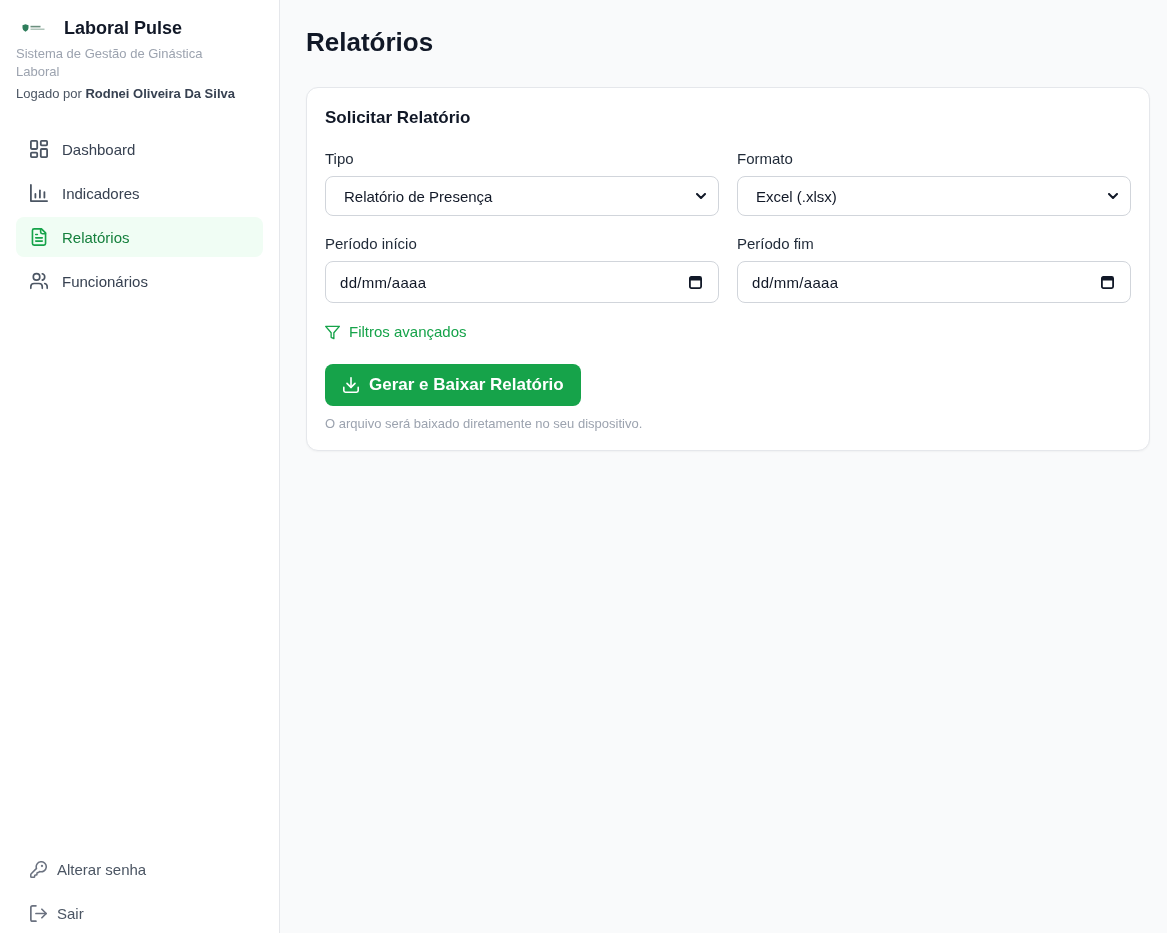 This screenshot has height=933, width=1167. Describe the element at coordinates (484, 423) in the screenshot. I see `help-text: O arquivo será baixado diretamente no seu dispositivo.` at that location.